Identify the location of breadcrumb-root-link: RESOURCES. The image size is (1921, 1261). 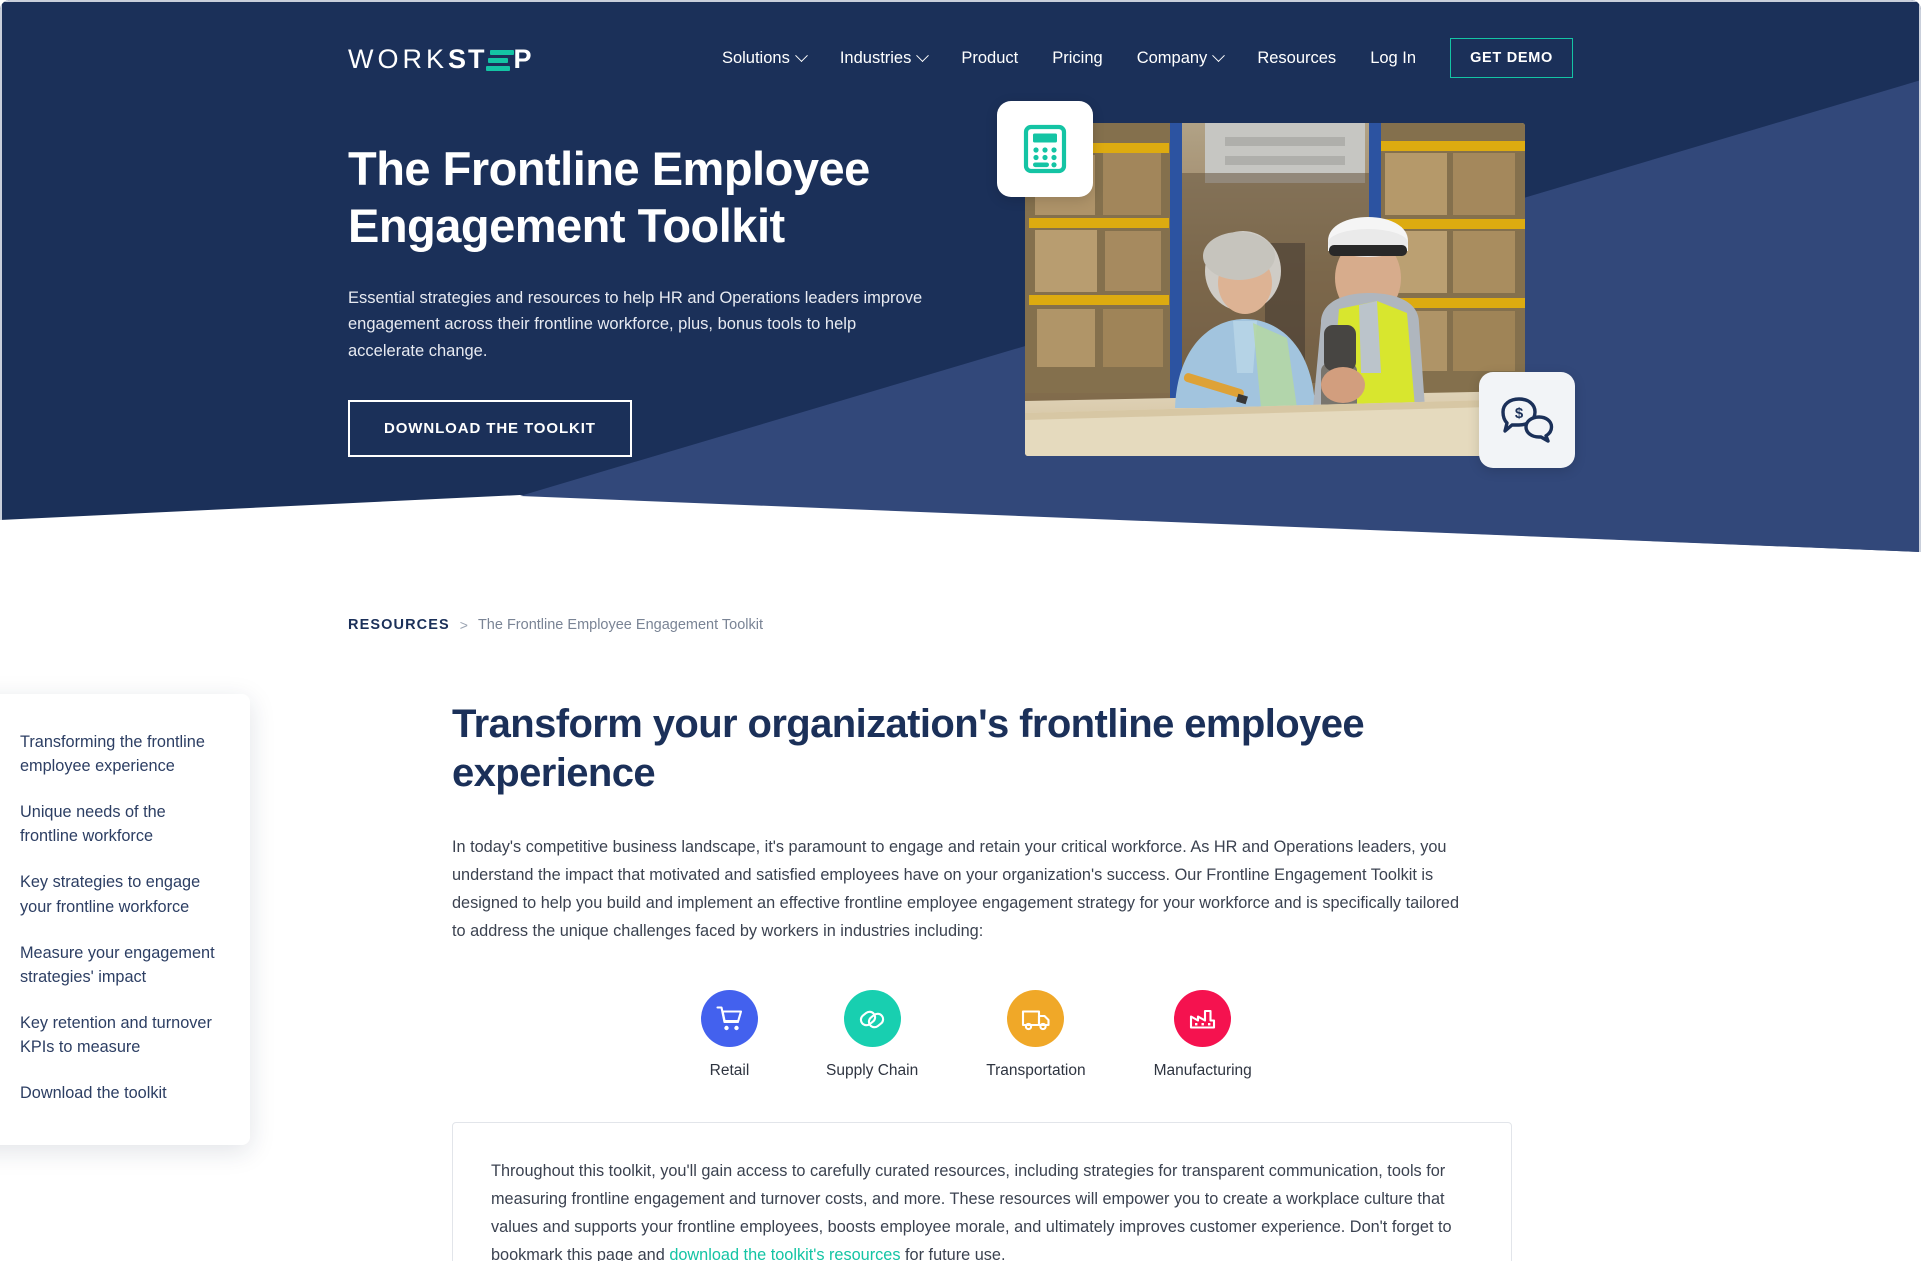
(399, 625).